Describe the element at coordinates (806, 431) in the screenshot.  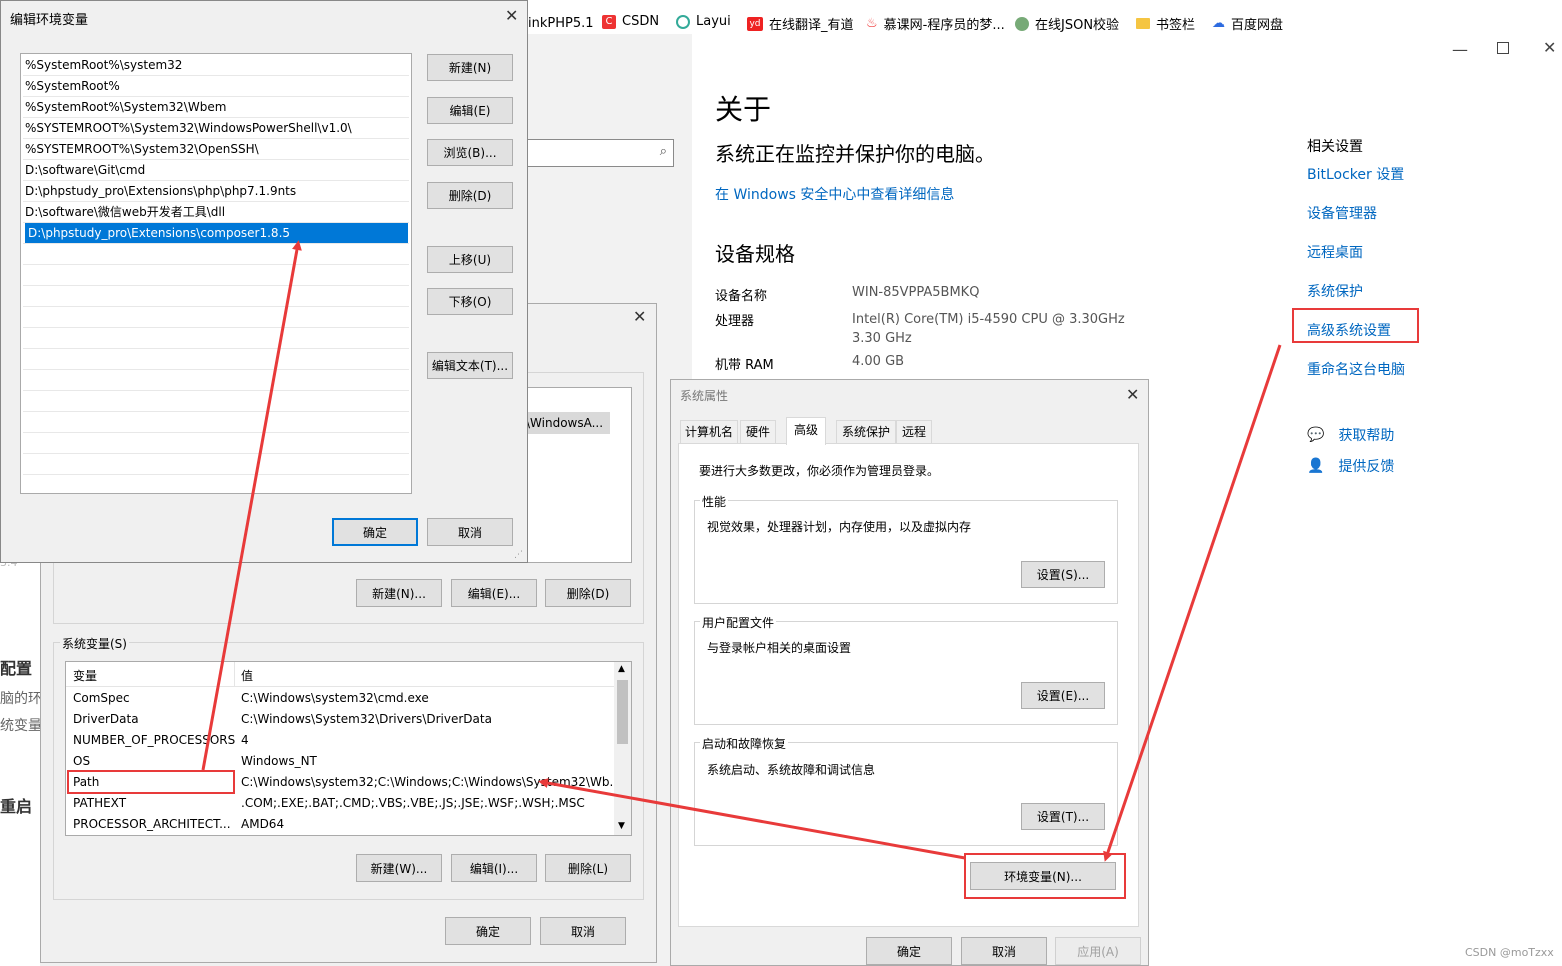
I see `tab-advanced: 高级` at that location.